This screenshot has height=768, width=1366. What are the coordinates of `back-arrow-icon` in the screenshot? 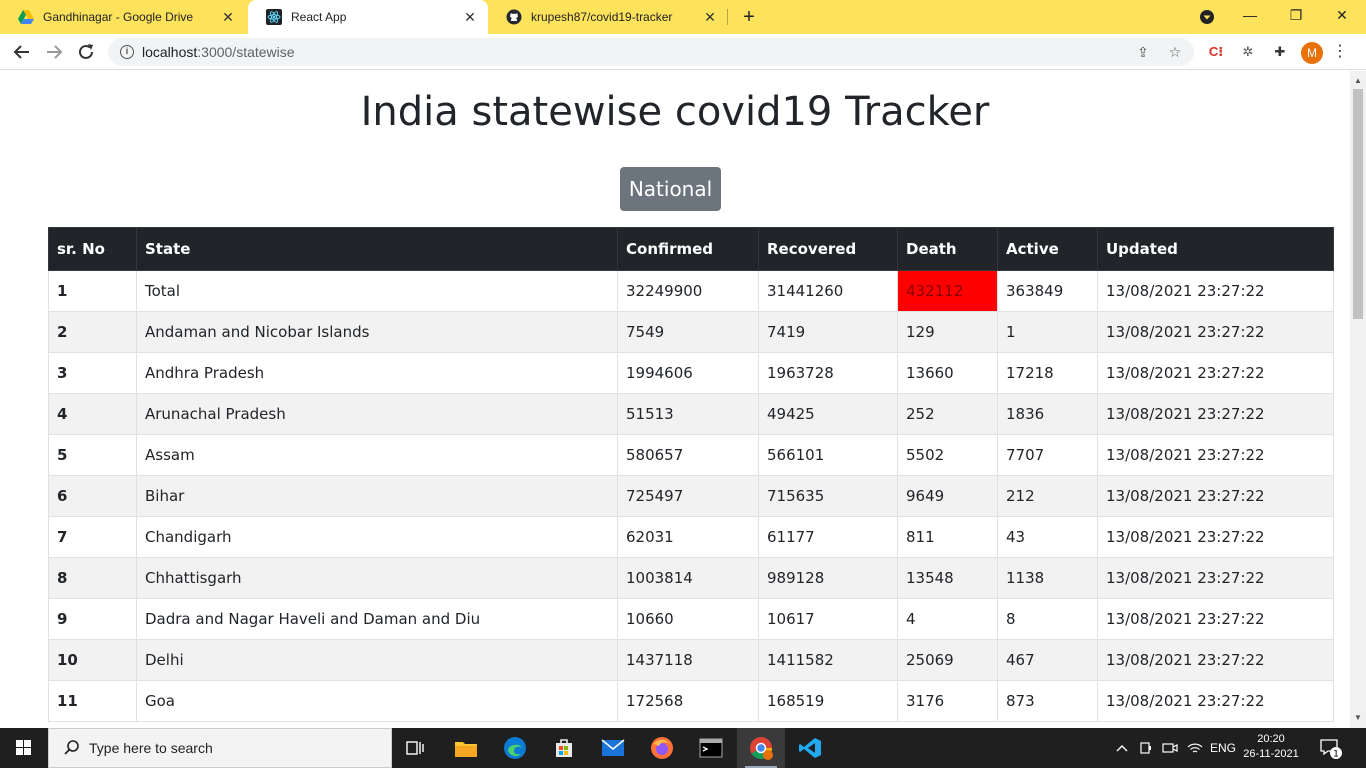 It's located at (22, 52).